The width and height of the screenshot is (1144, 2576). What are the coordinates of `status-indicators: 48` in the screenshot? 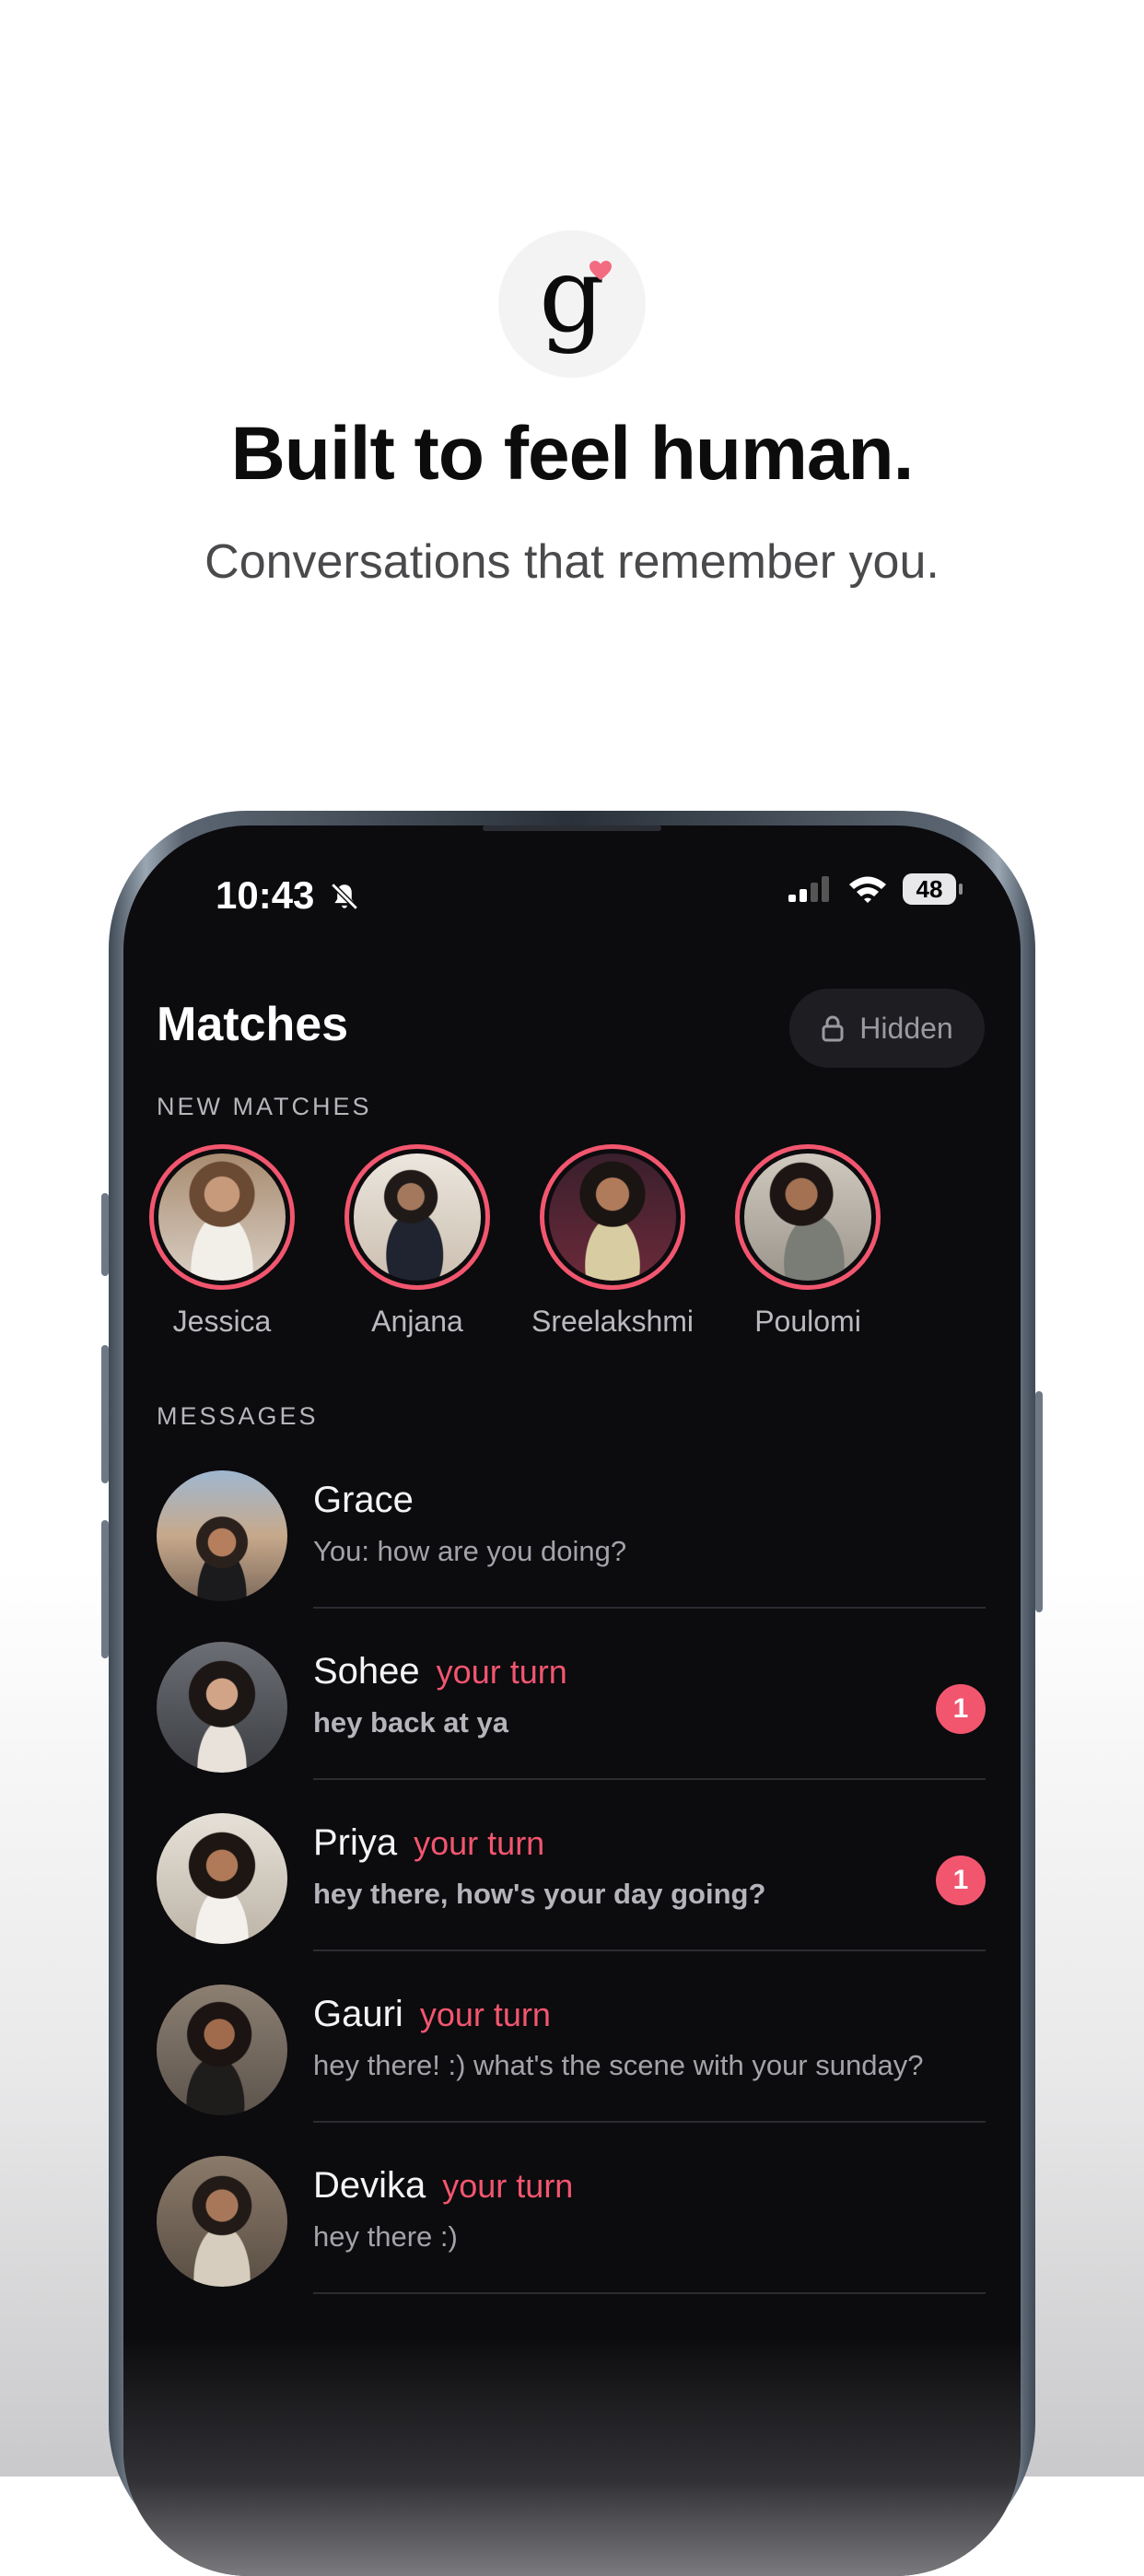 It's located at (875, 889).